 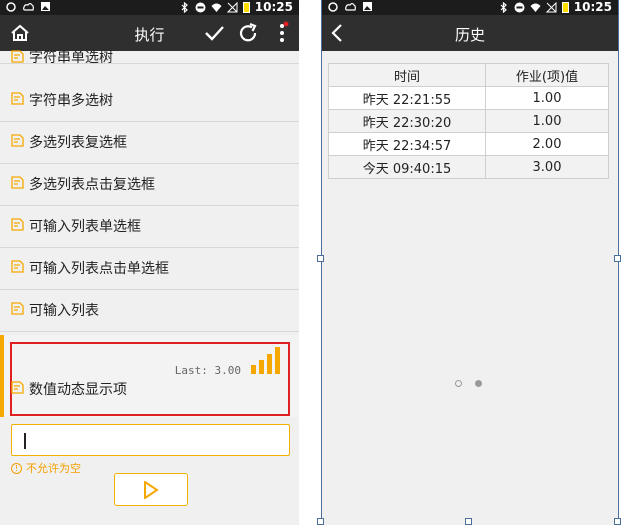 I want to click on app-bar: 历史, so click(x=470, y=33).